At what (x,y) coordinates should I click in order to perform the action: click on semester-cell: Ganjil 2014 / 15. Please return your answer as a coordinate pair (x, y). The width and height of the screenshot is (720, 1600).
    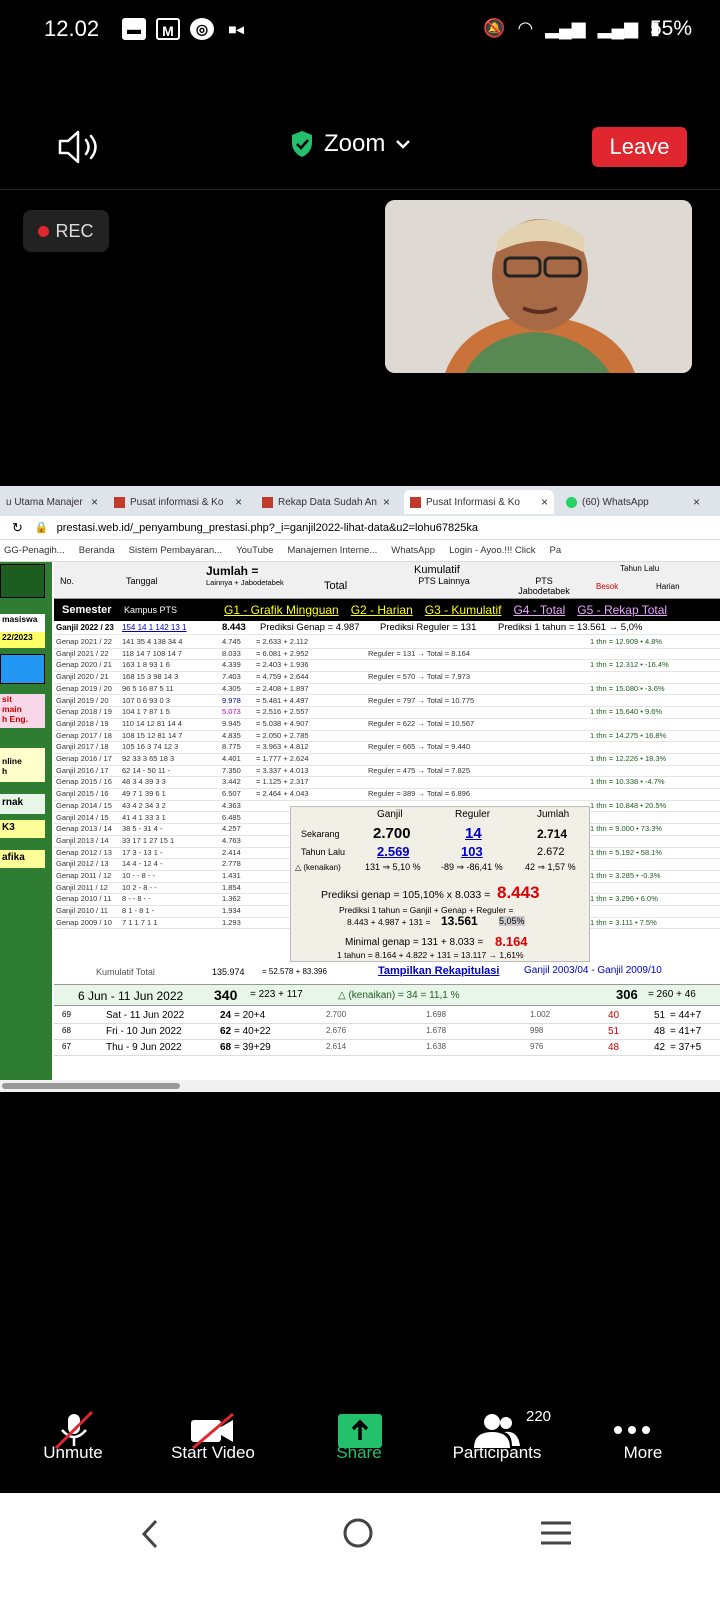
    Looking at the image, I should click on (82, 817).